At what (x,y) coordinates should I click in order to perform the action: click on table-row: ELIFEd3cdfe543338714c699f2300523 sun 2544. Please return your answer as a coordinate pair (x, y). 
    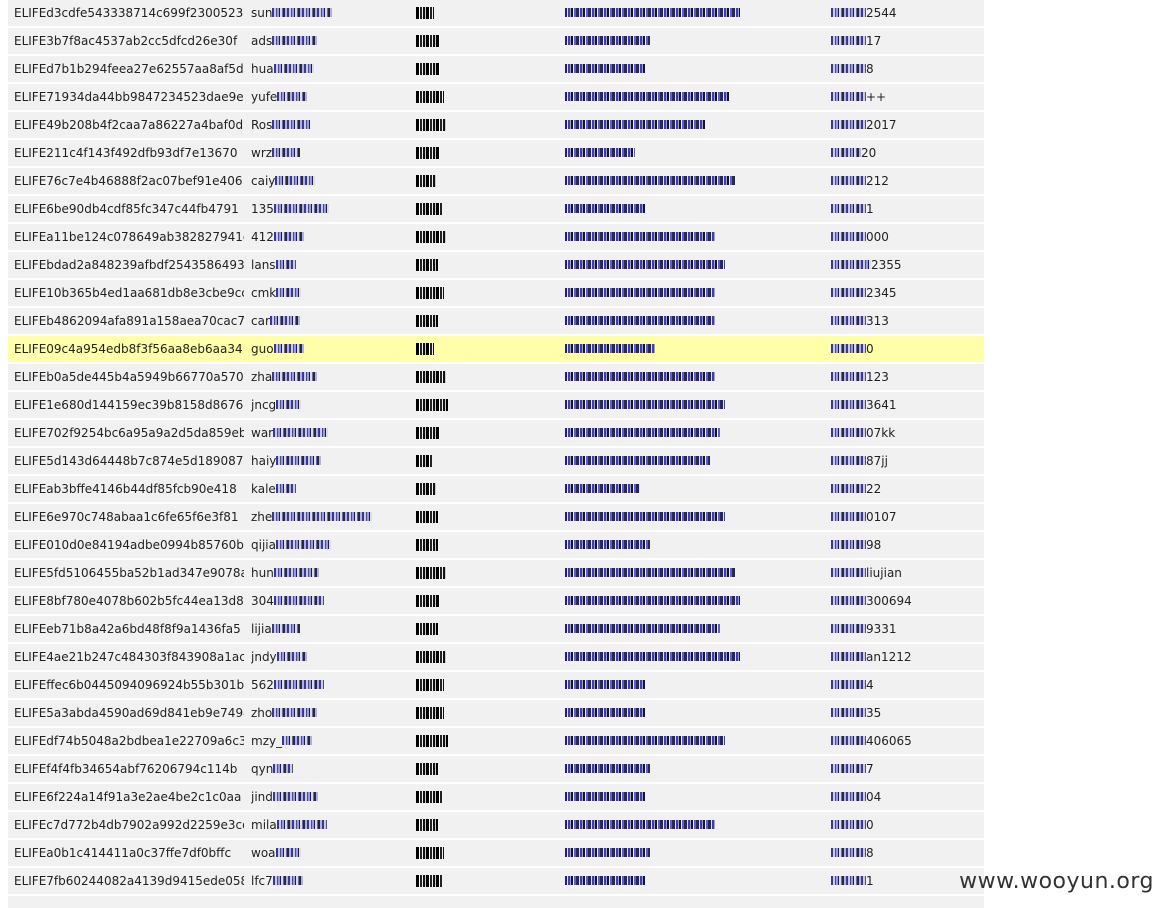
    Looking at the image, I should click on (496, 14).